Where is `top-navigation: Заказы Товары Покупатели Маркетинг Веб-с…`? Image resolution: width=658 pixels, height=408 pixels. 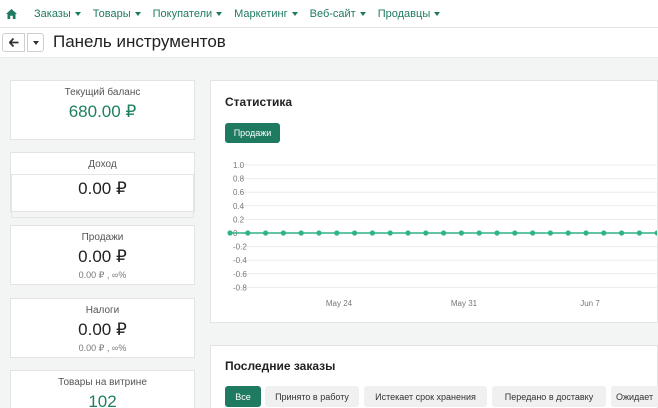
top-navigation: Заказы Товары Покупатели Маркетинг Веб-с… is located at coordinates (329, 14).